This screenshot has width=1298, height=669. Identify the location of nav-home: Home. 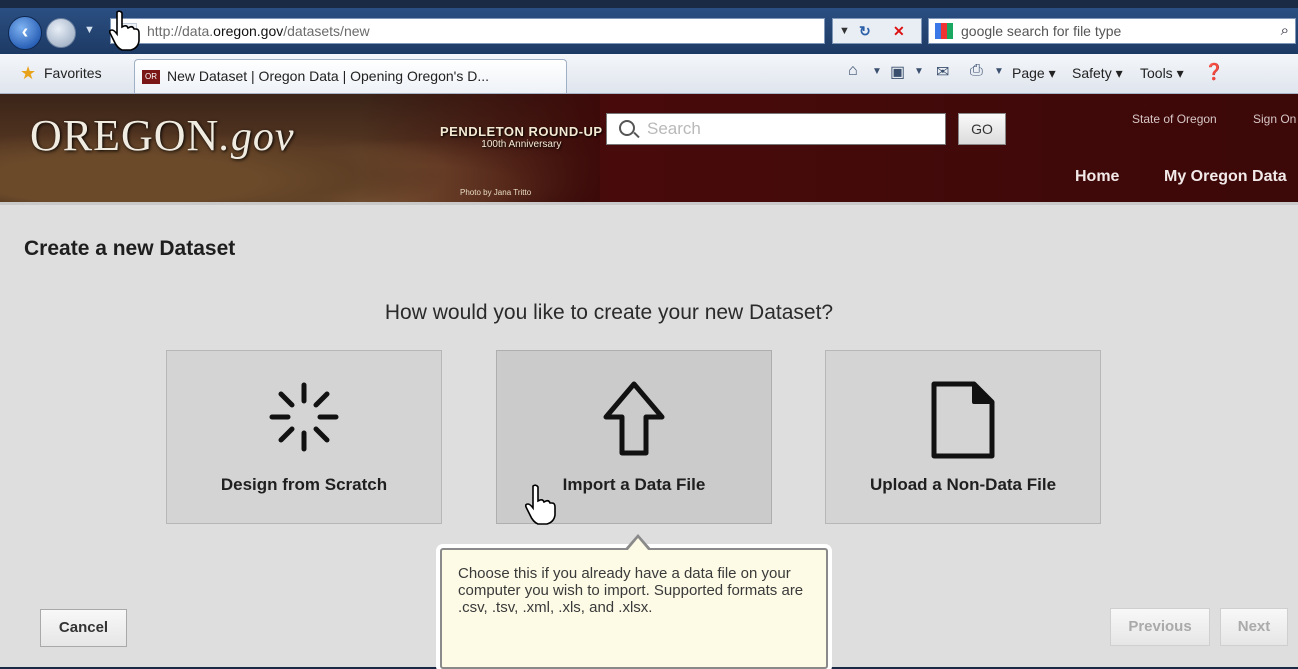
(1097, 177).